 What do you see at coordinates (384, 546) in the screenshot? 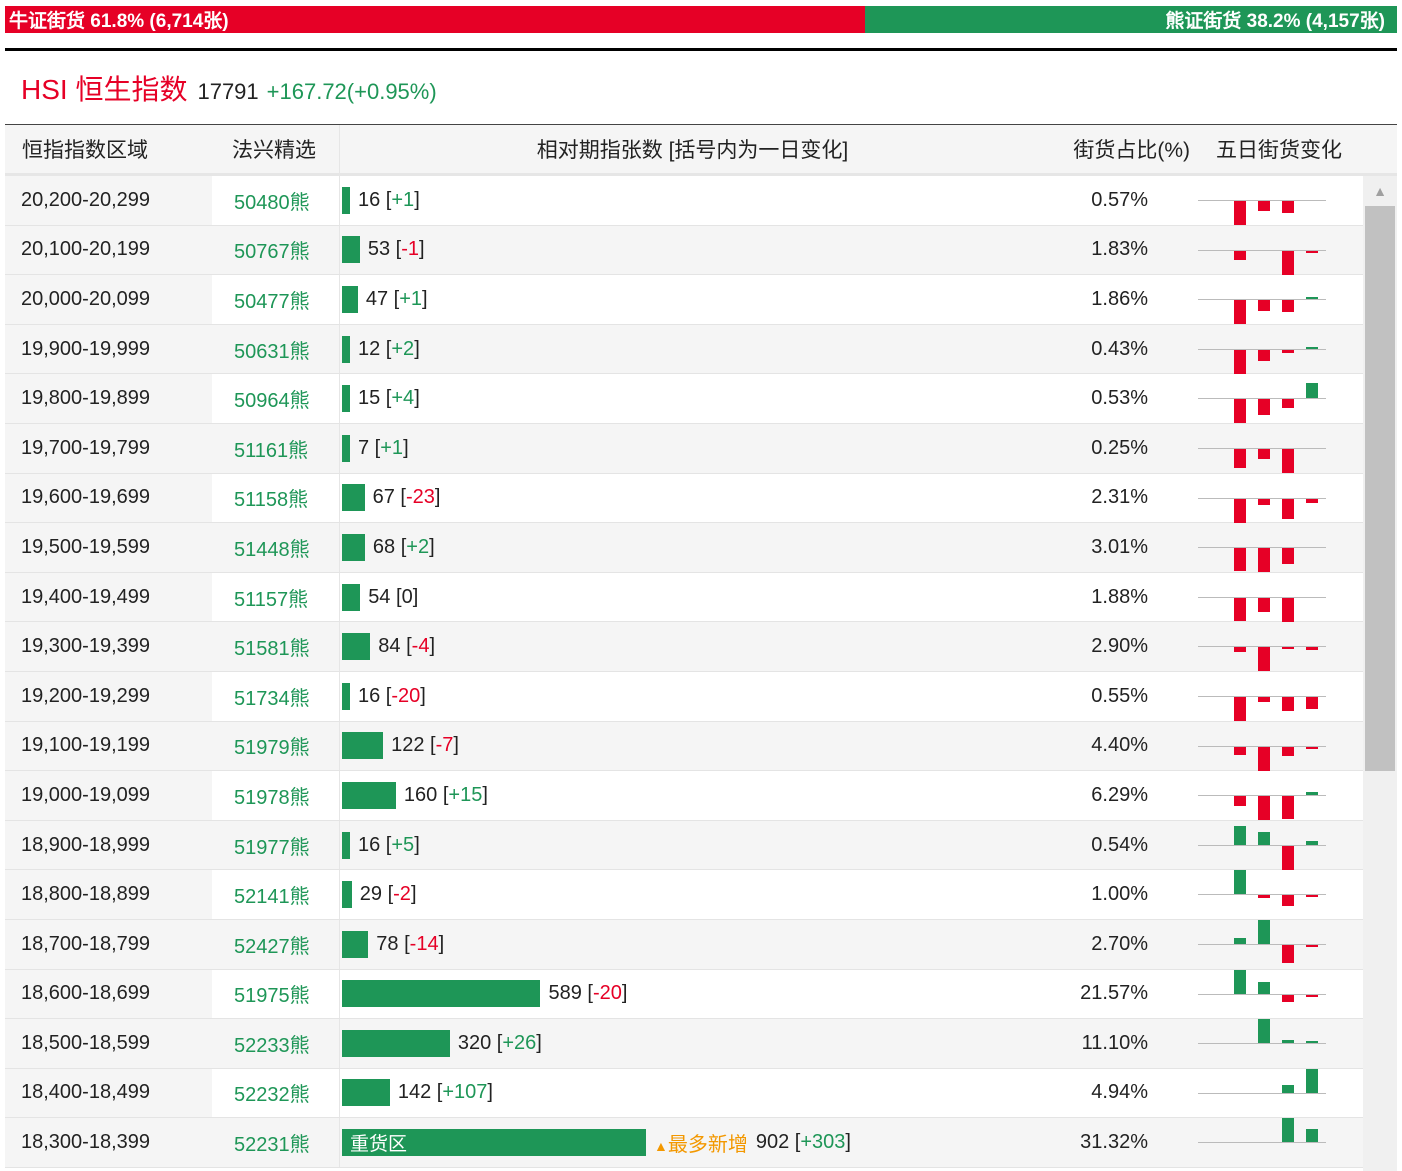
I see `count-value: 68` at bounding box center [384, 546].